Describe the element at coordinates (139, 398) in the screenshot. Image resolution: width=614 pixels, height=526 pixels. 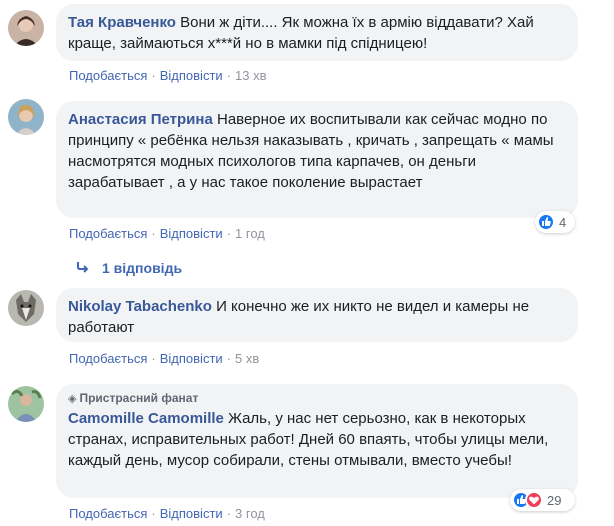
I see `fan-badge-label: Пристрасний фанат` at that location.